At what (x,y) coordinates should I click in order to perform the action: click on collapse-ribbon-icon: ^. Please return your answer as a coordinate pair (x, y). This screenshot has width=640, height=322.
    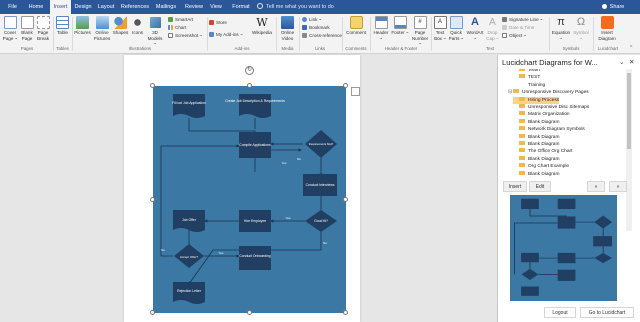
    Looking at the image, I should click on (631, 48).